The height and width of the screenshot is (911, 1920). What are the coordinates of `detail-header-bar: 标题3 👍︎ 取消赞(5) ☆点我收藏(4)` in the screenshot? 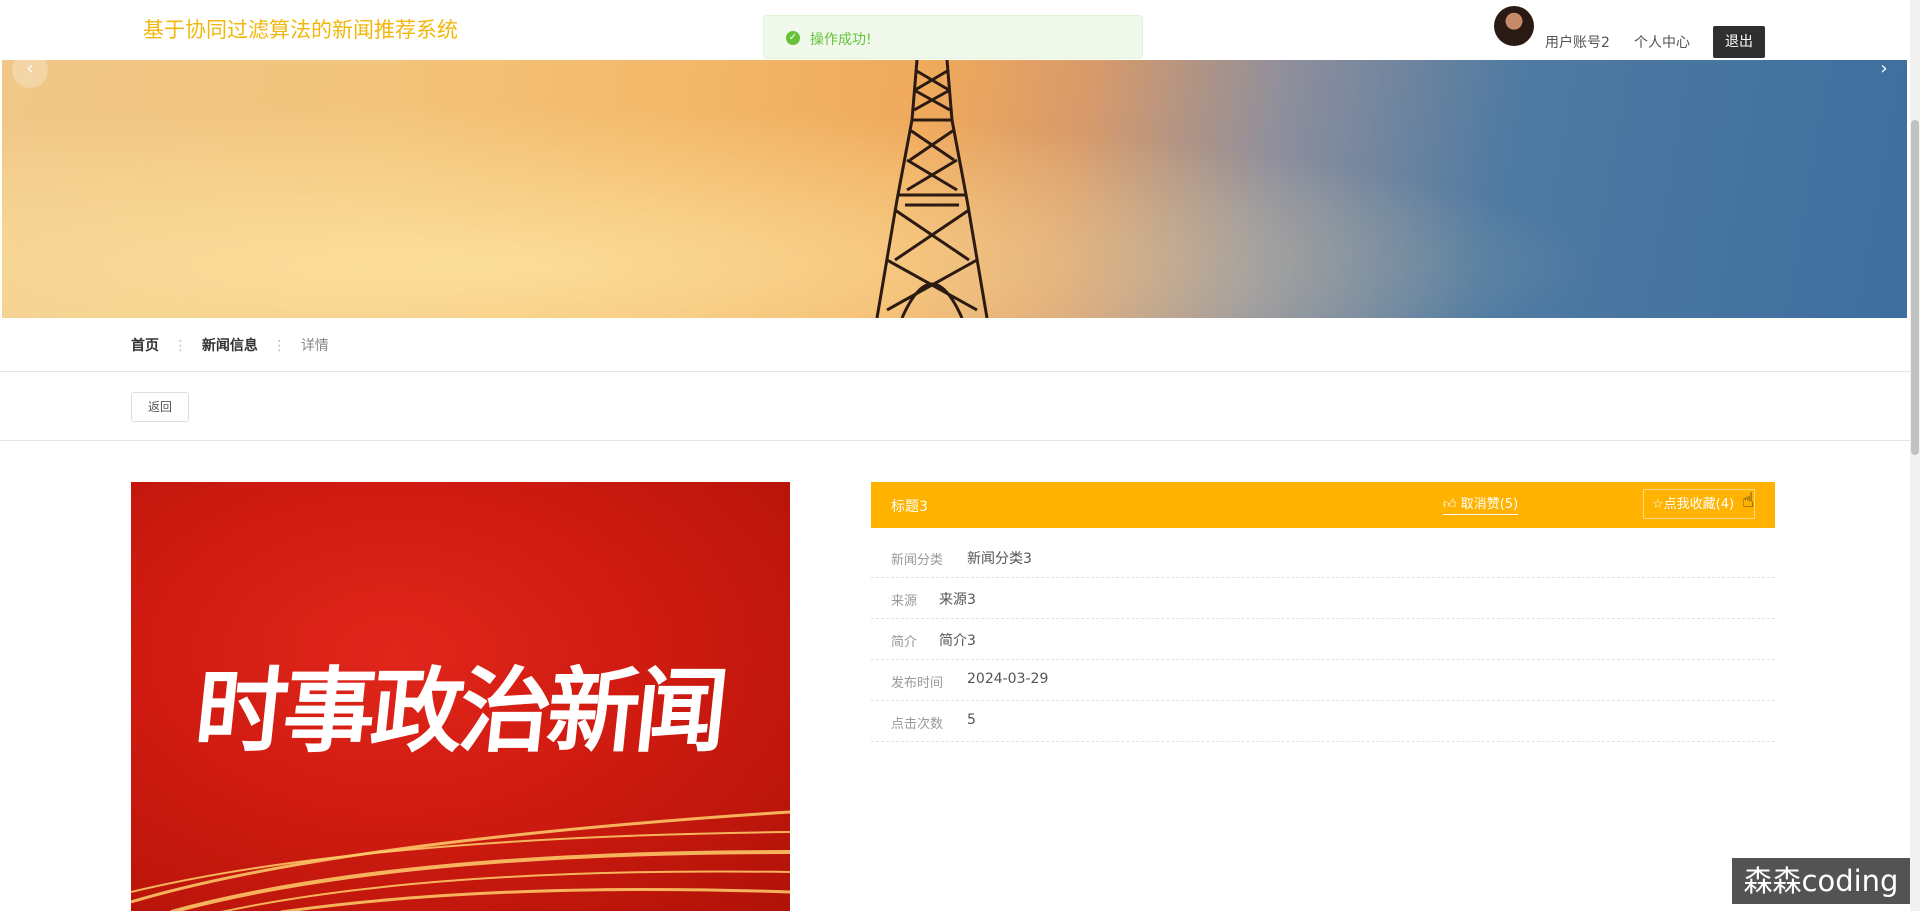 It's located at (1323, 505).